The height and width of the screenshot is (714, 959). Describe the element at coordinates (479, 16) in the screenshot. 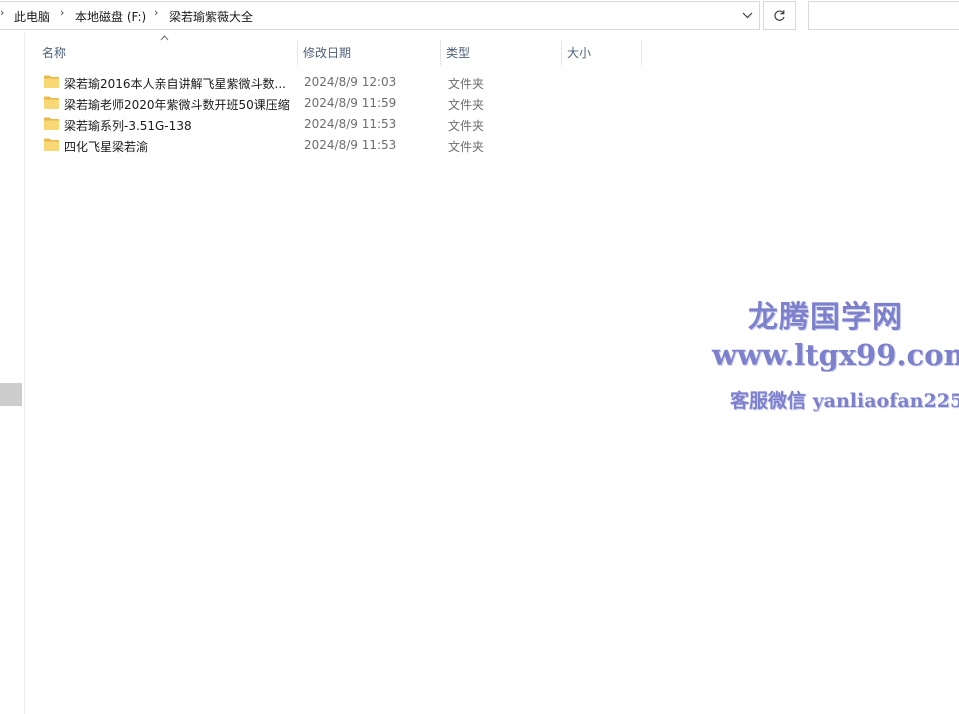

I see `address-toolbar: › 此电脑 › 本地磁盘 (F:) › 梁若瑜紫薇大全` at that location.